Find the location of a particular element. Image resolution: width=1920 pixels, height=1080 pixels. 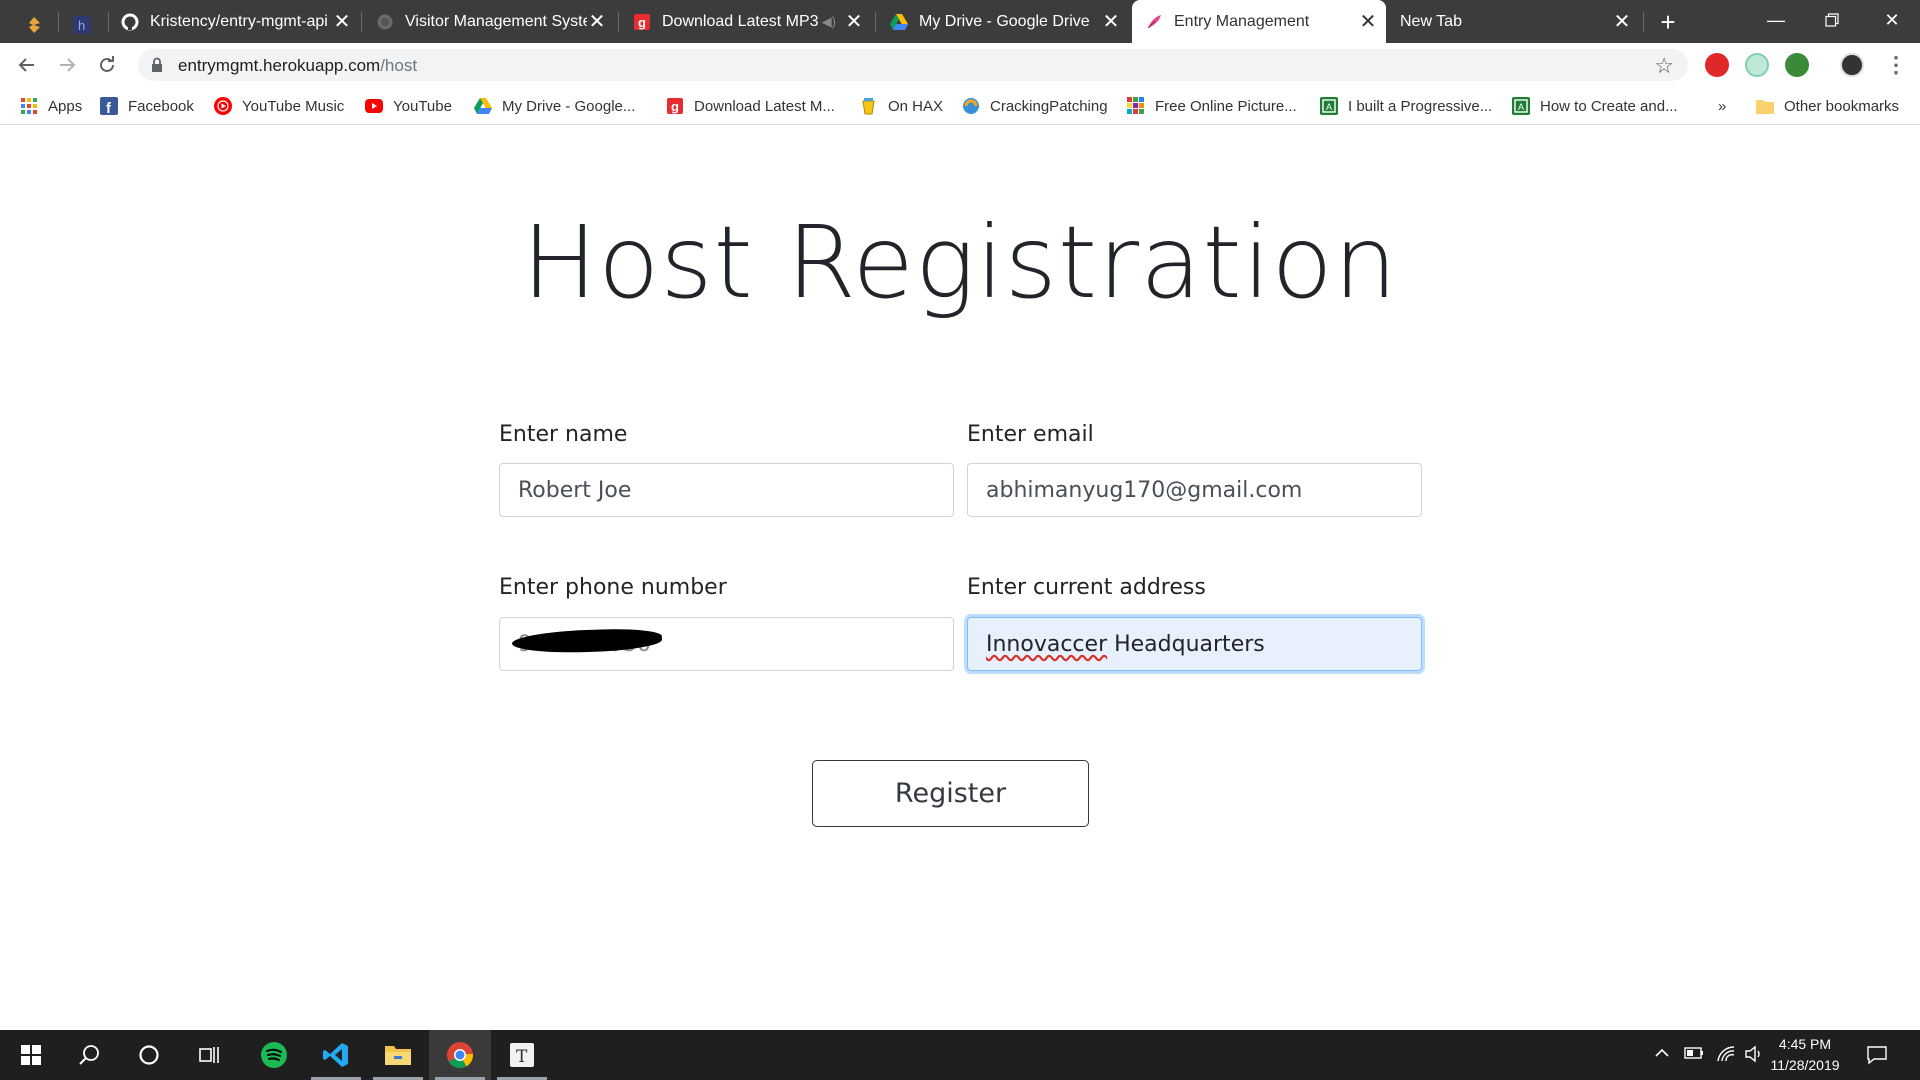

bookmark-label: Other bookmarks is located at coordinates (1842, 106).